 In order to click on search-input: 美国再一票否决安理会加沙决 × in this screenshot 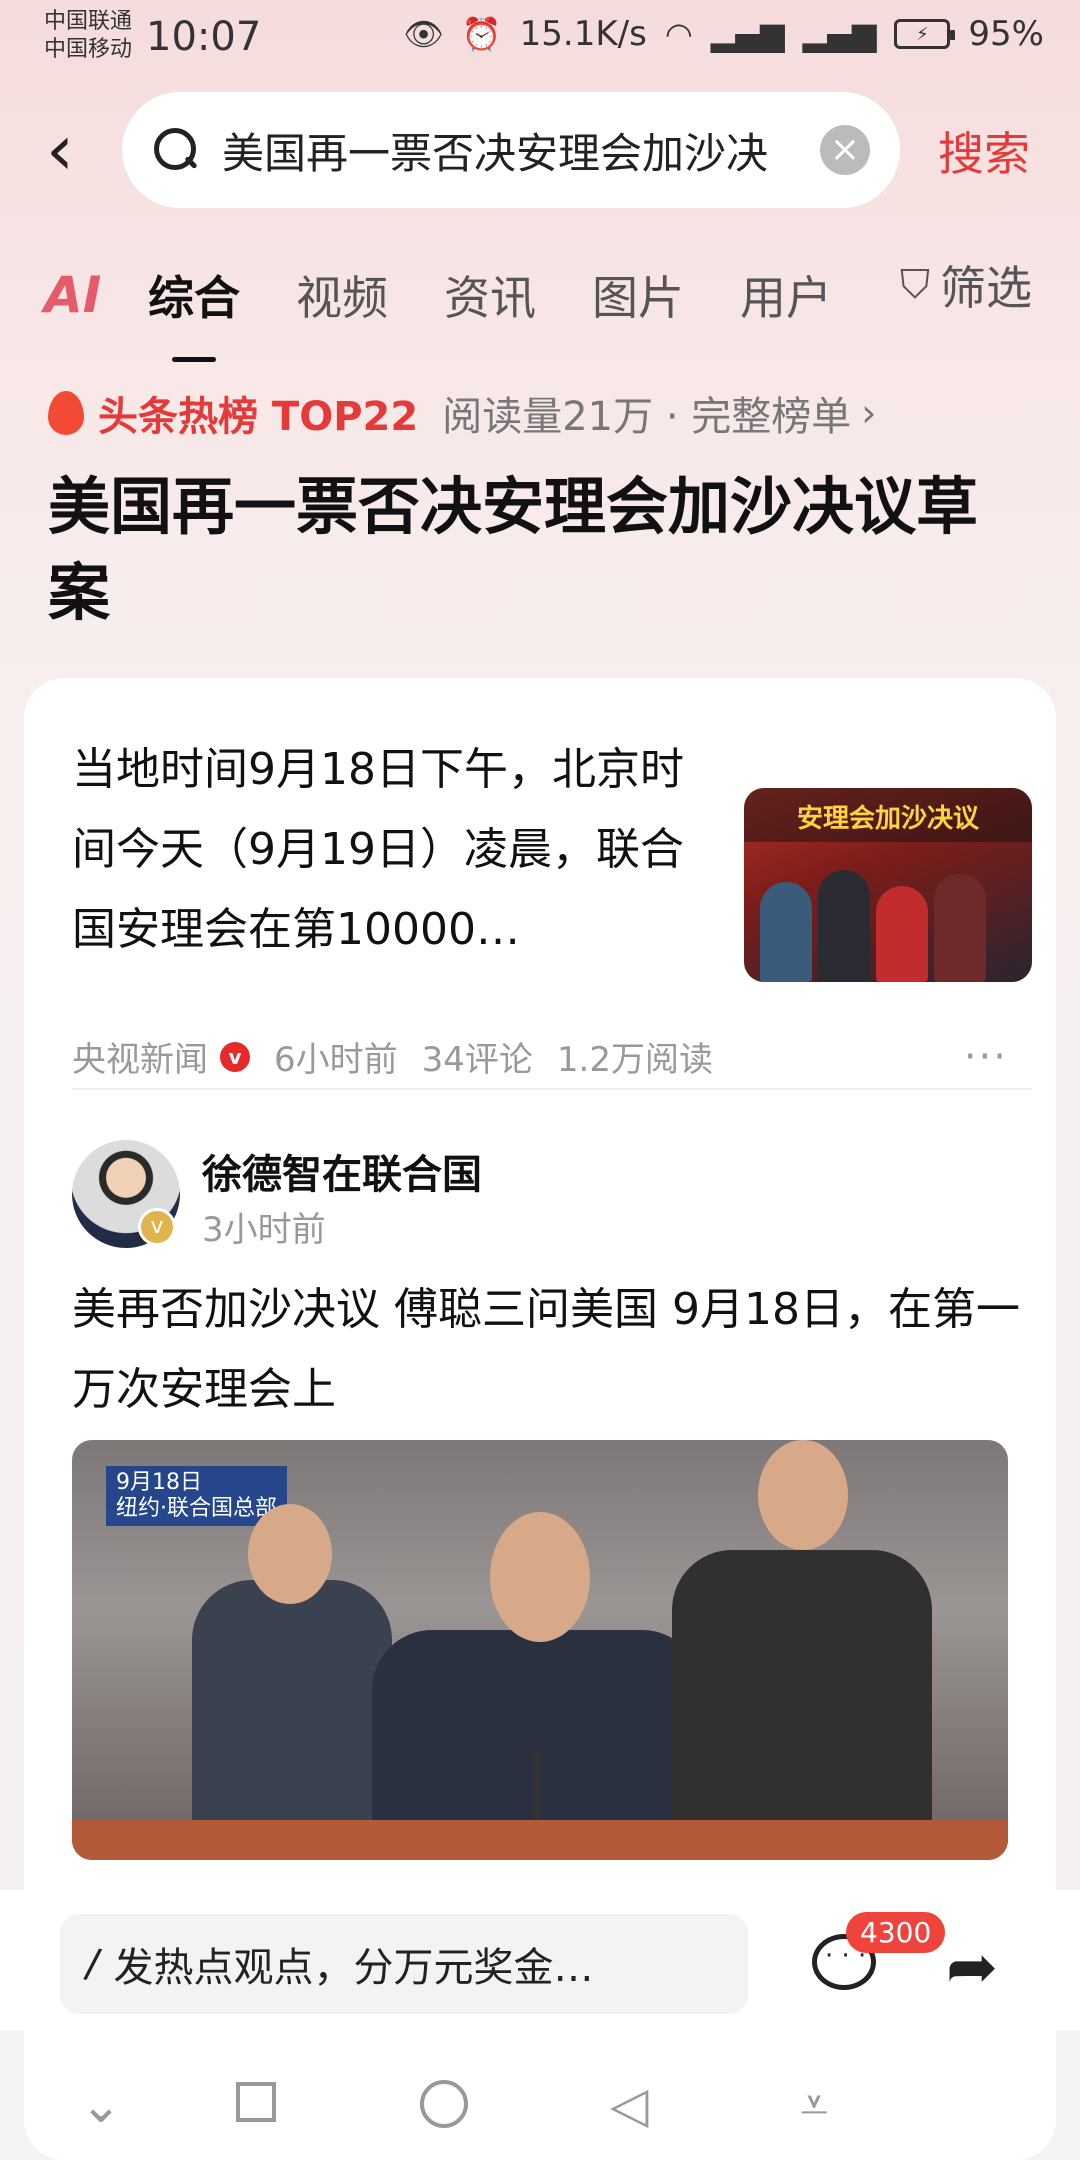, I will do `click(511, 150)`.